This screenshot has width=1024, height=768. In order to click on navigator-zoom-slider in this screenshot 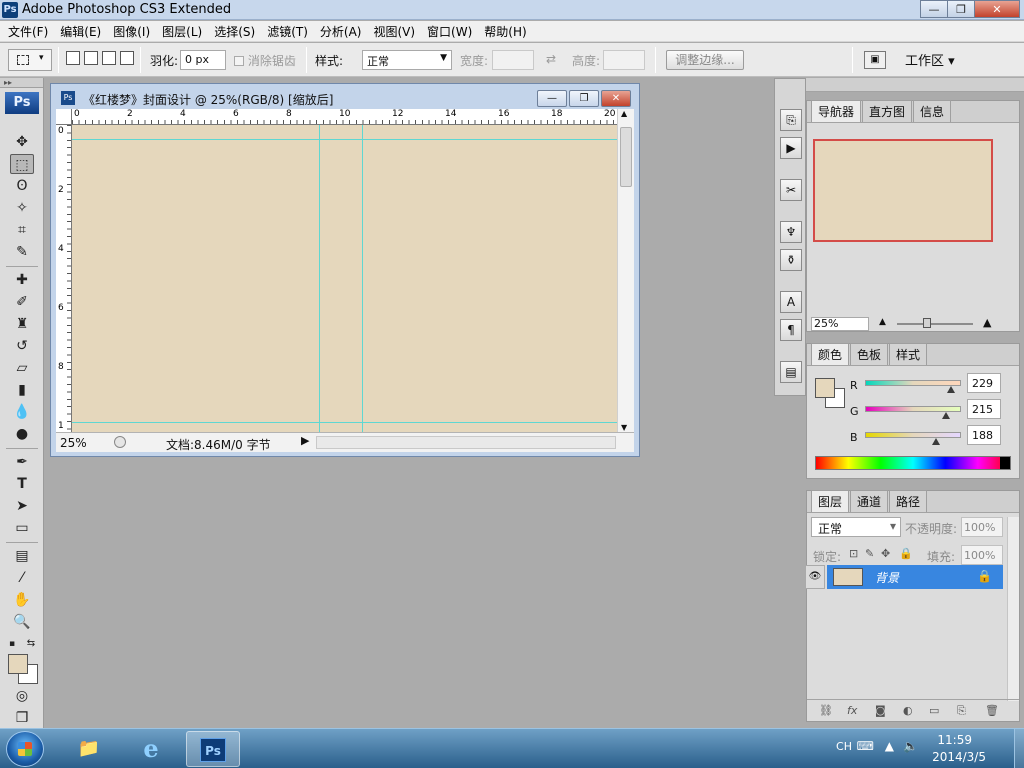, I will do `click(935, 324)`.